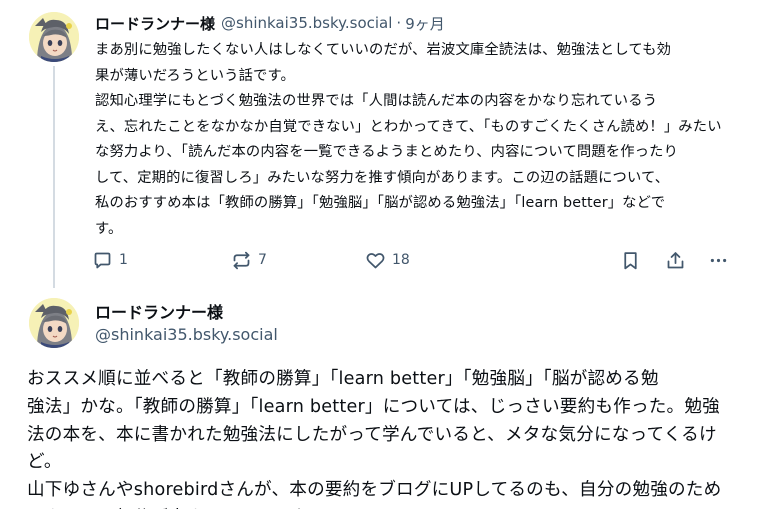  I want to click on post-actions: 1 7 18, so click(416, 260).